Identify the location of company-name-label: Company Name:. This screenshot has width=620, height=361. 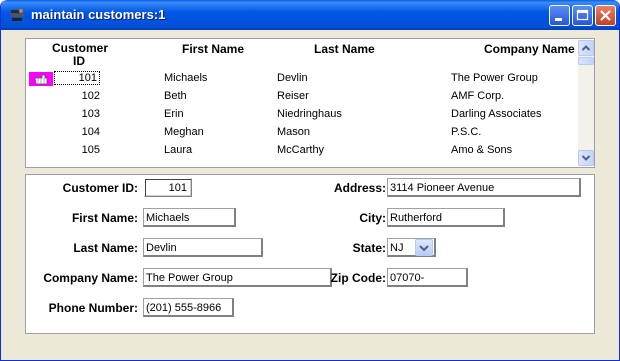
(90, 278).